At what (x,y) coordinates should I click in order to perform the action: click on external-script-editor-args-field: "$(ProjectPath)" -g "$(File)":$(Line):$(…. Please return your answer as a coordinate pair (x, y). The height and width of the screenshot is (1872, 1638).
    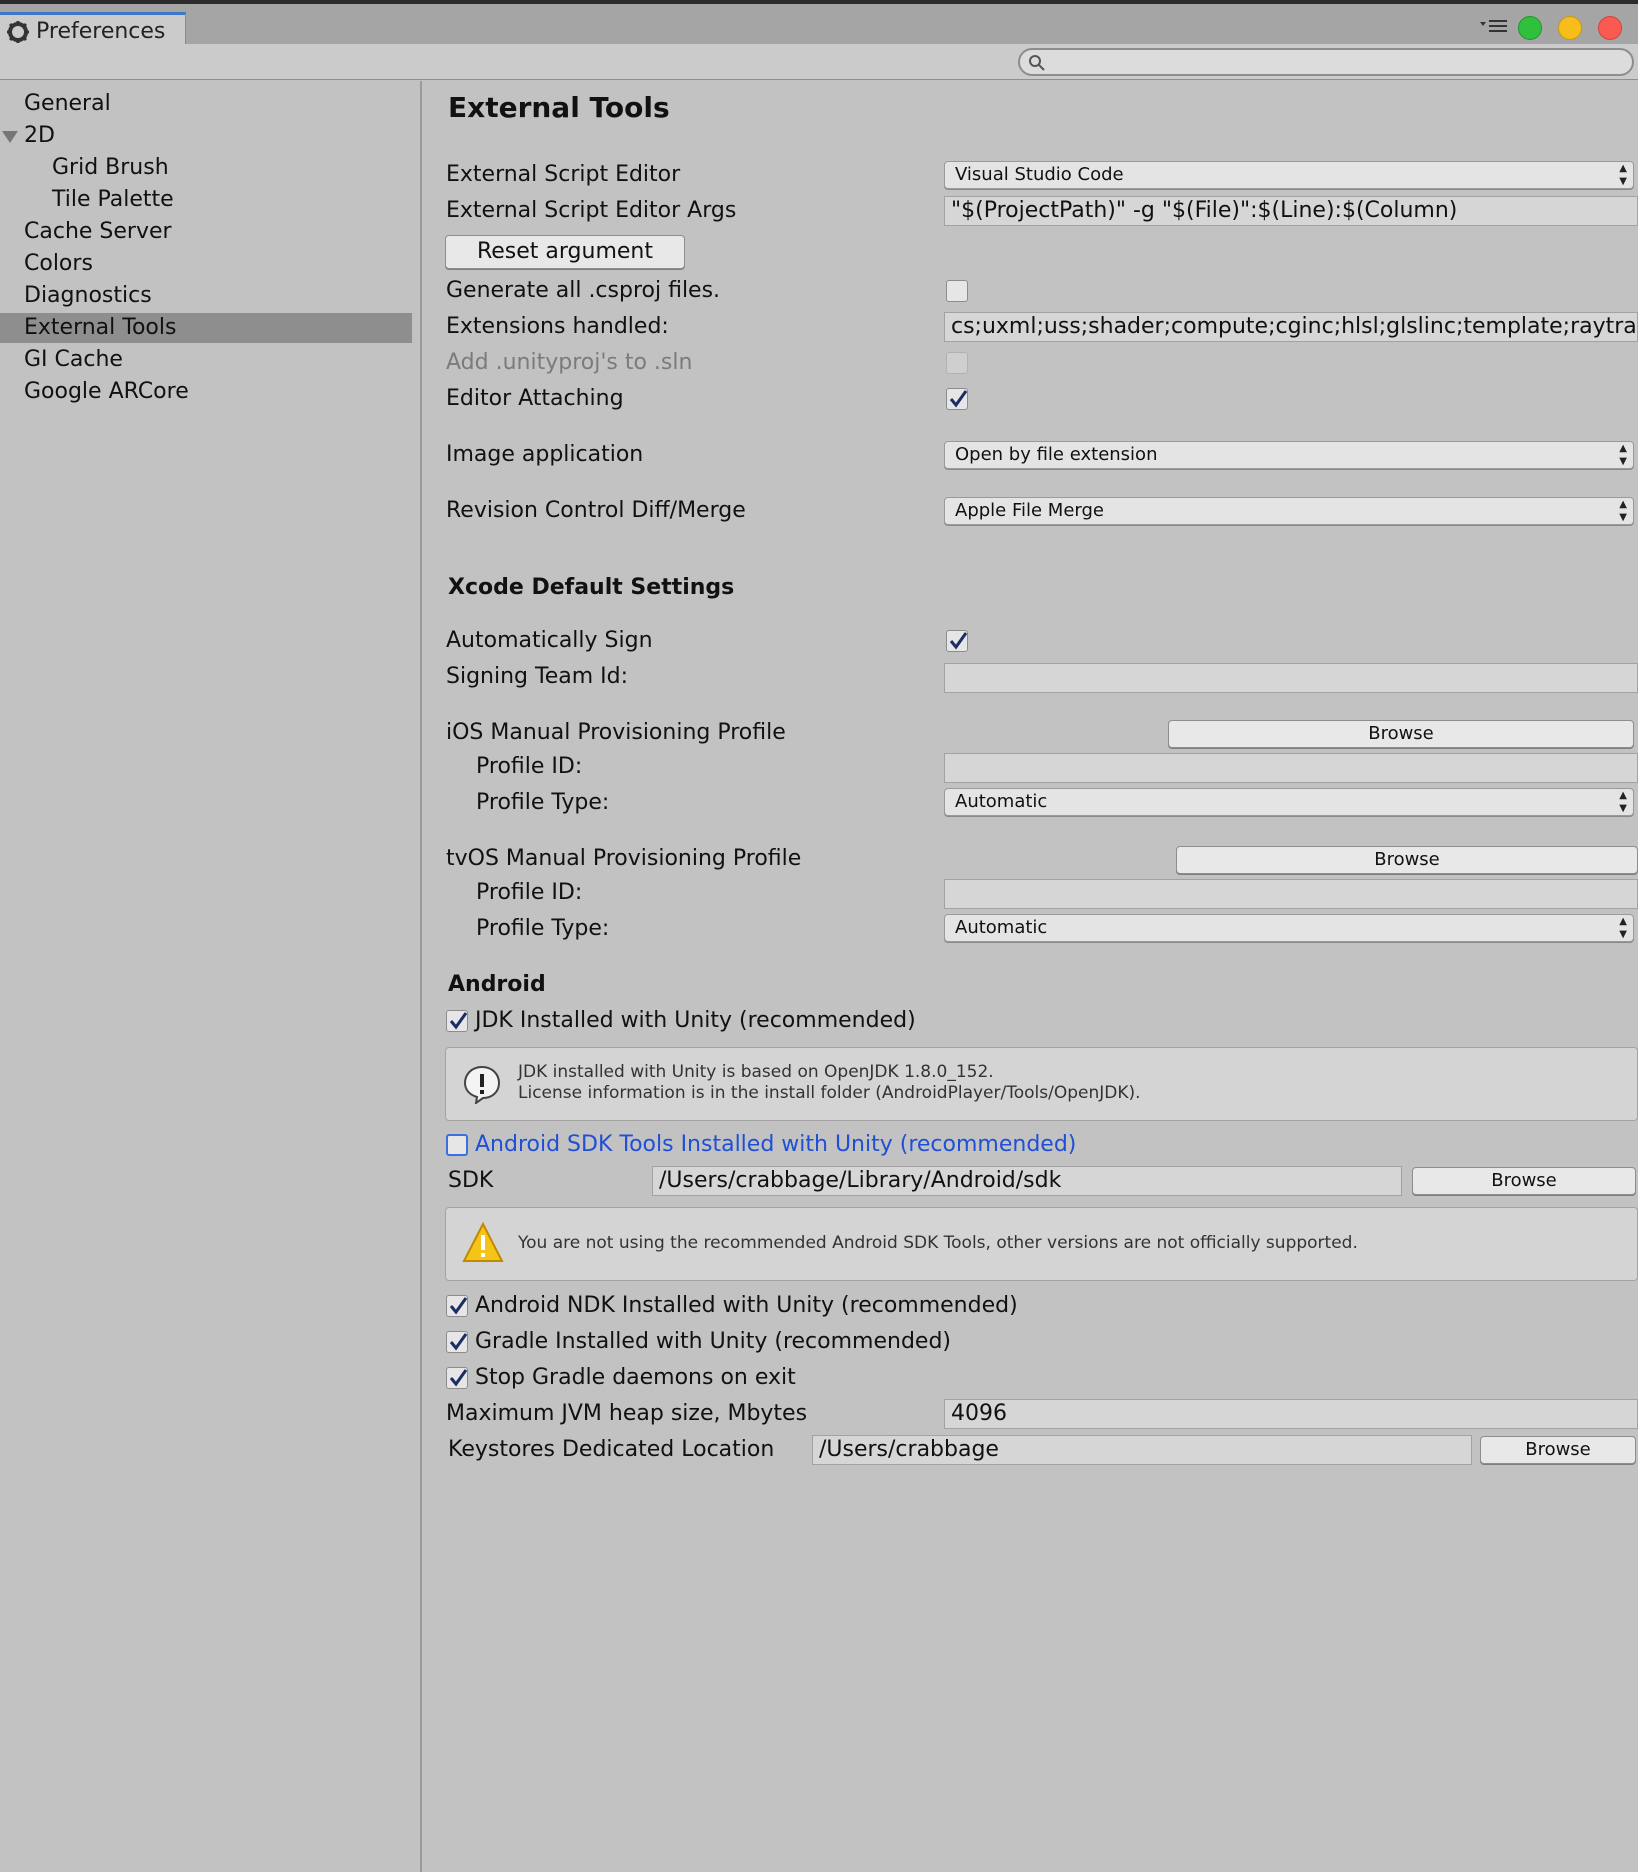
    Looking at the image, I should click on (1291, 211).